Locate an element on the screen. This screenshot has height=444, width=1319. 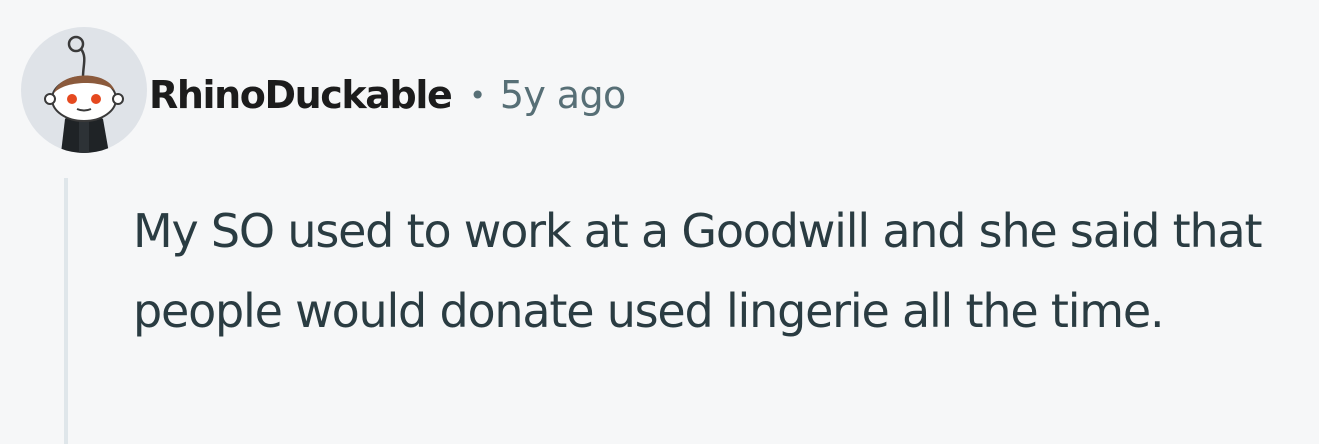
comment-header: RhinoDuckable • 5y ago is located at coordinates (387, 95).